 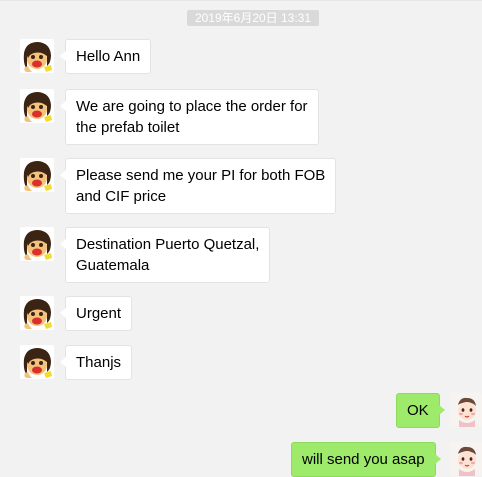 I want to click on incoming-message-bubble: Destination Puerto Quetzal, Guatemala, so click(x=165, y=255).